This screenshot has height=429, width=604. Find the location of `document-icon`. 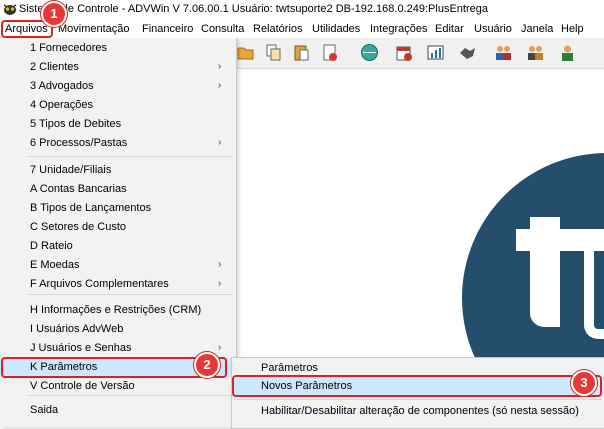

document-icon is located at coordinates (329, 52).